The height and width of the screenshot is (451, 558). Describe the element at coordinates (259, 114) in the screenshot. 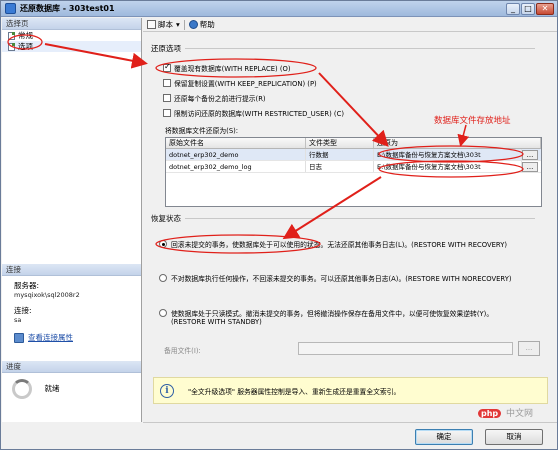

I see `option-label: 限制访问还原的数据库(WITH RESTRICTED_USER) (C)` at that location.